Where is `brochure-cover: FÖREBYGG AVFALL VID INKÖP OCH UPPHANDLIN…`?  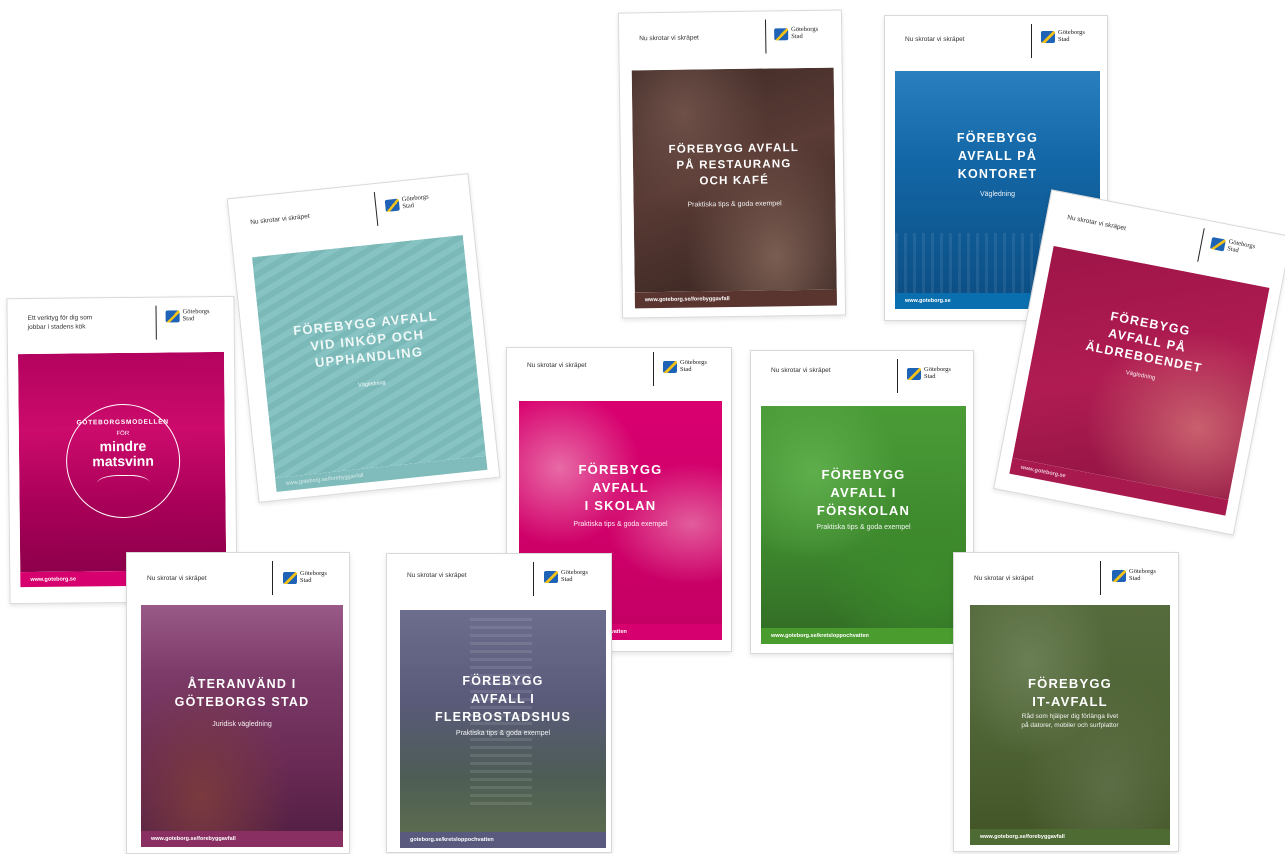 brochure-cover: FÖREBYGG AVFALL VID INKÖP OCH UPPHANDLIN… is located at coordinates (368, 357).